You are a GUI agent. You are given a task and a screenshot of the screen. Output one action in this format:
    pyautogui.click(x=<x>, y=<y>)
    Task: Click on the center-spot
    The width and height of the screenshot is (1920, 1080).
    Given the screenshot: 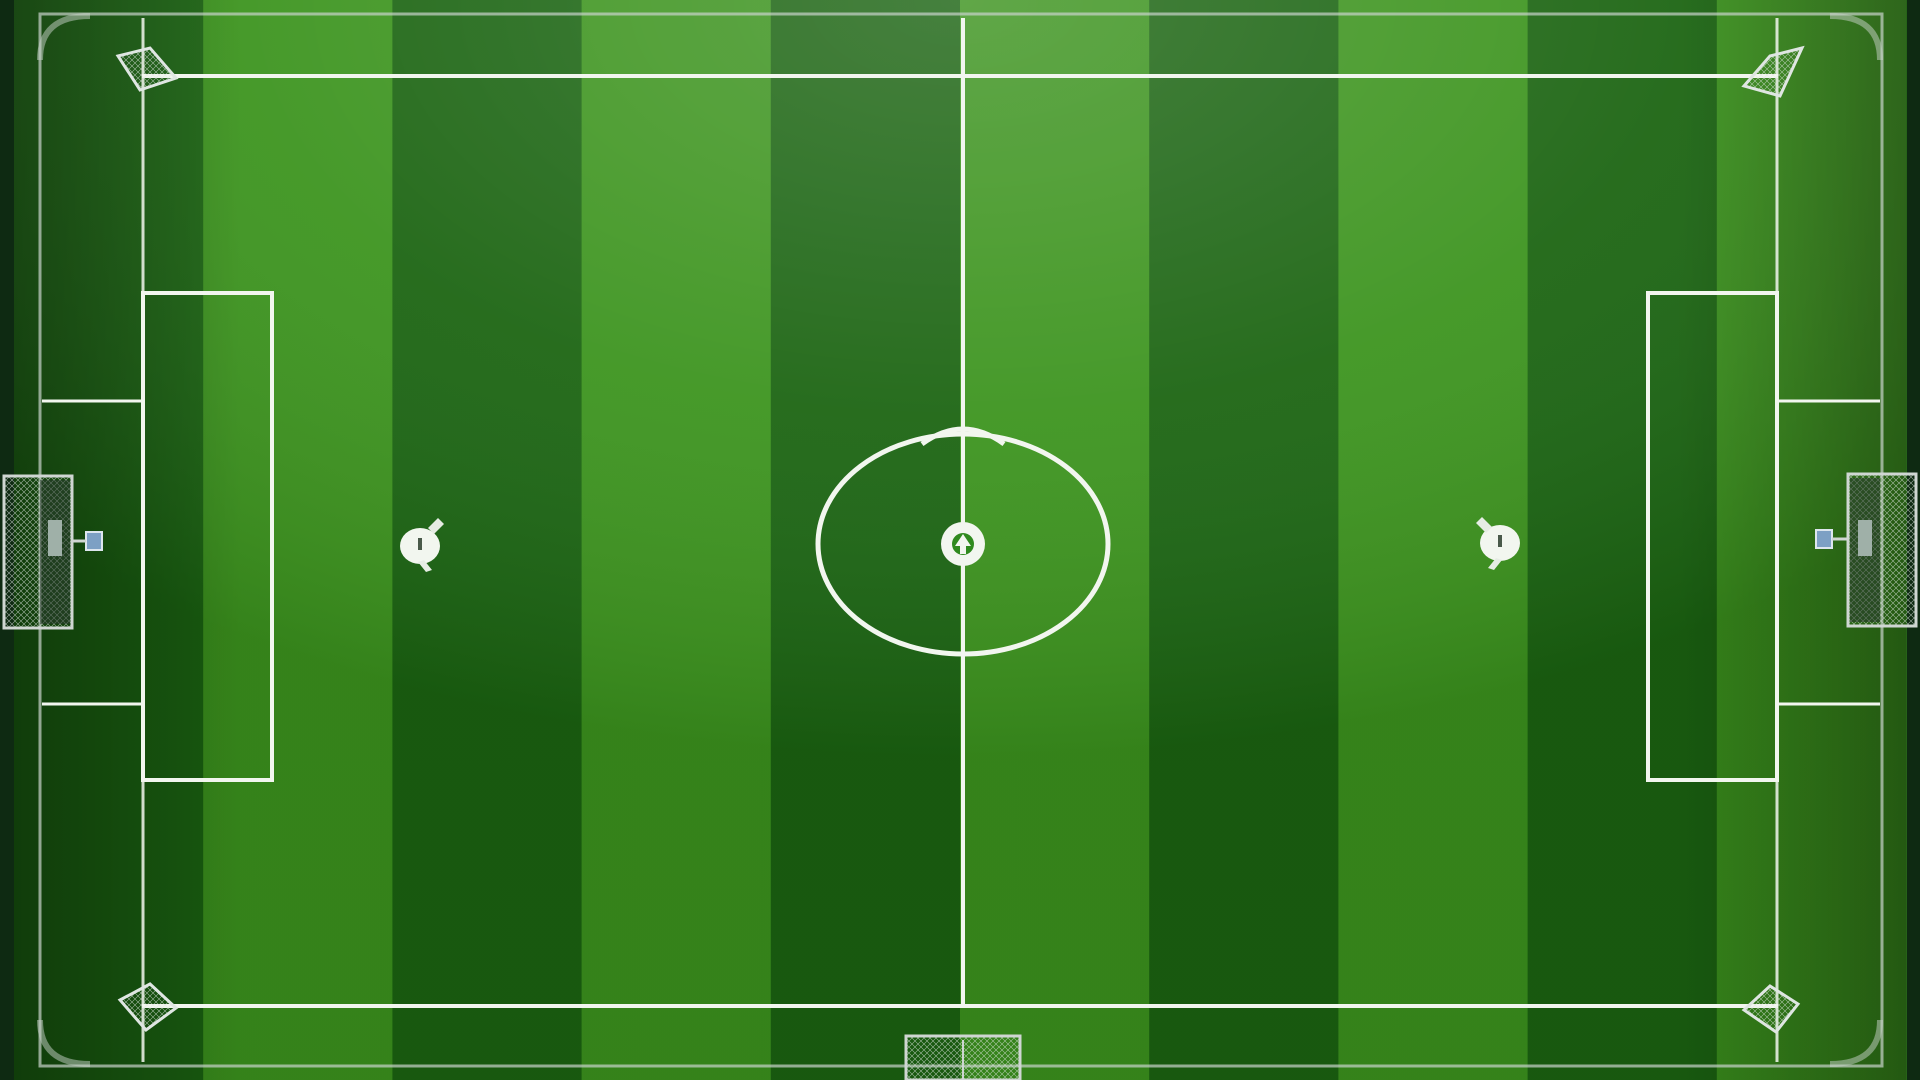 What is the action you would take?
    pyautogui.click(x=963, y=544)
    